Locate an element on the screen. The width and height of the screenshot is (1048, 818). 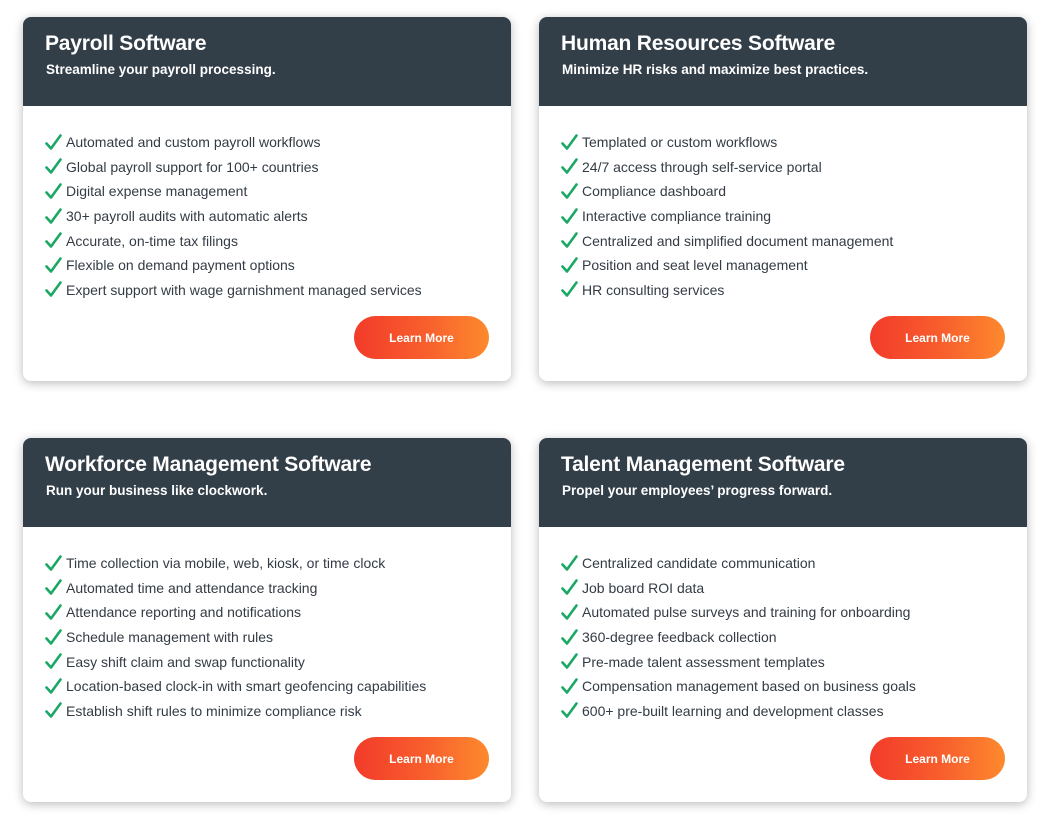
card-title: Workforce Management Software is located at coordinates (208, 464).